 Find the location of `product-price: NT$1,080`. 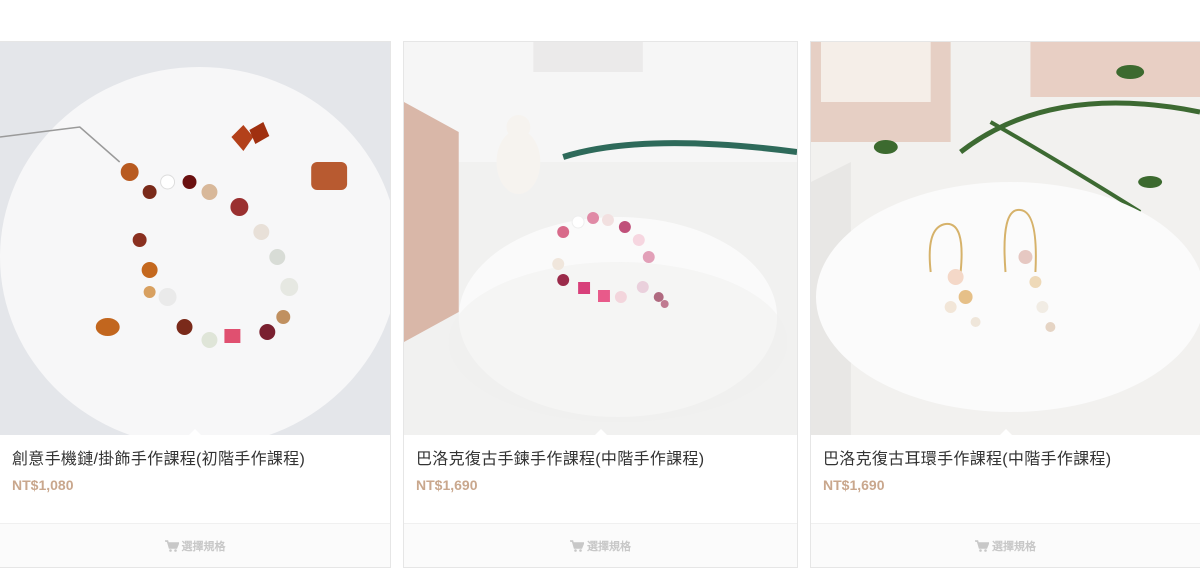

product-price: NT$1,080 is located at coordinates (43, 485).